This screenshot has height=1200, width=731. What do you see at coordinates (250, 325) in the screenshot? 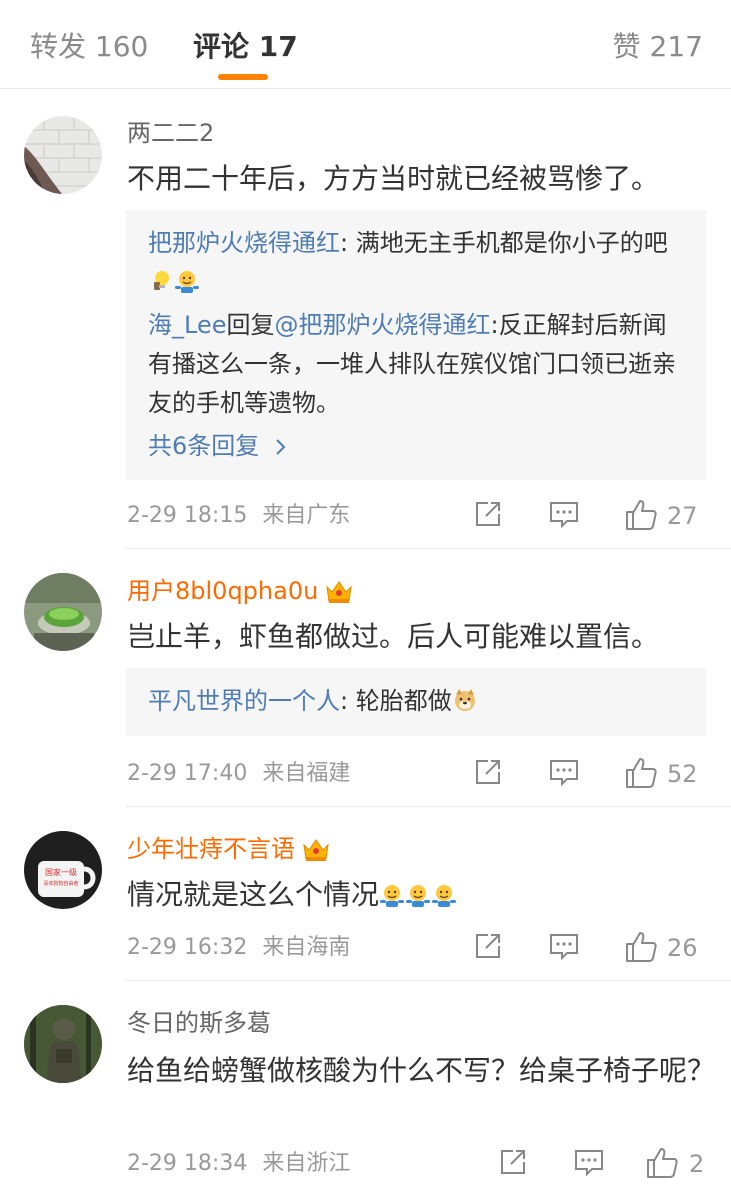
I see `reply-mid: 回复` at bounding box center [250, 325].